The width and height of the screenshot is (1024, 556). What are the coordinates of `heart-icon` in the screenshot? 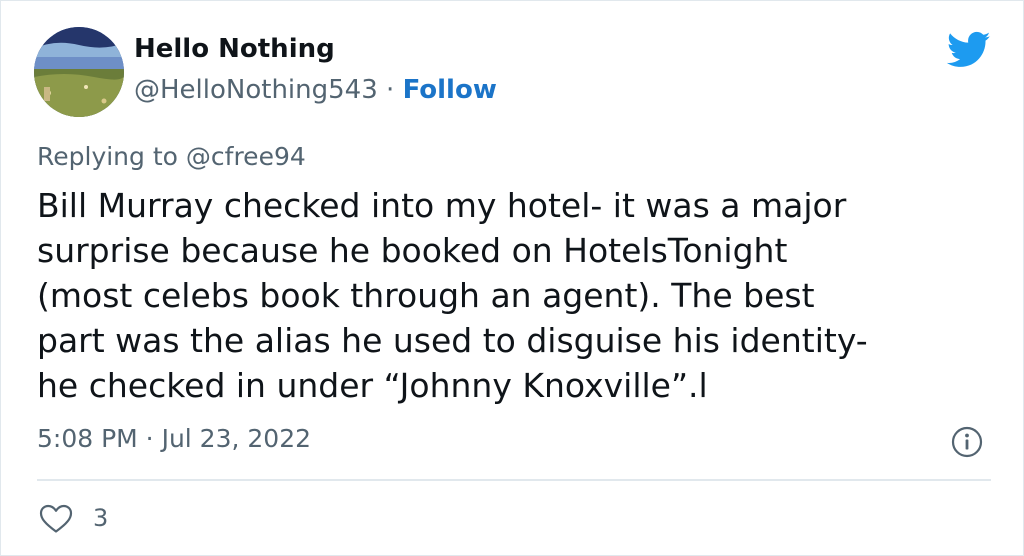 It's located at (56, 519).